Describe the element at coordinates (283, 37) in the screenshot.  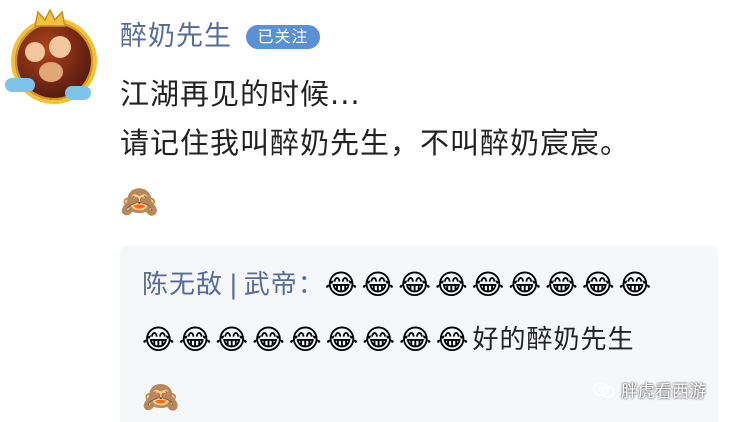
I see `follow-badge: 已关注` at that location.